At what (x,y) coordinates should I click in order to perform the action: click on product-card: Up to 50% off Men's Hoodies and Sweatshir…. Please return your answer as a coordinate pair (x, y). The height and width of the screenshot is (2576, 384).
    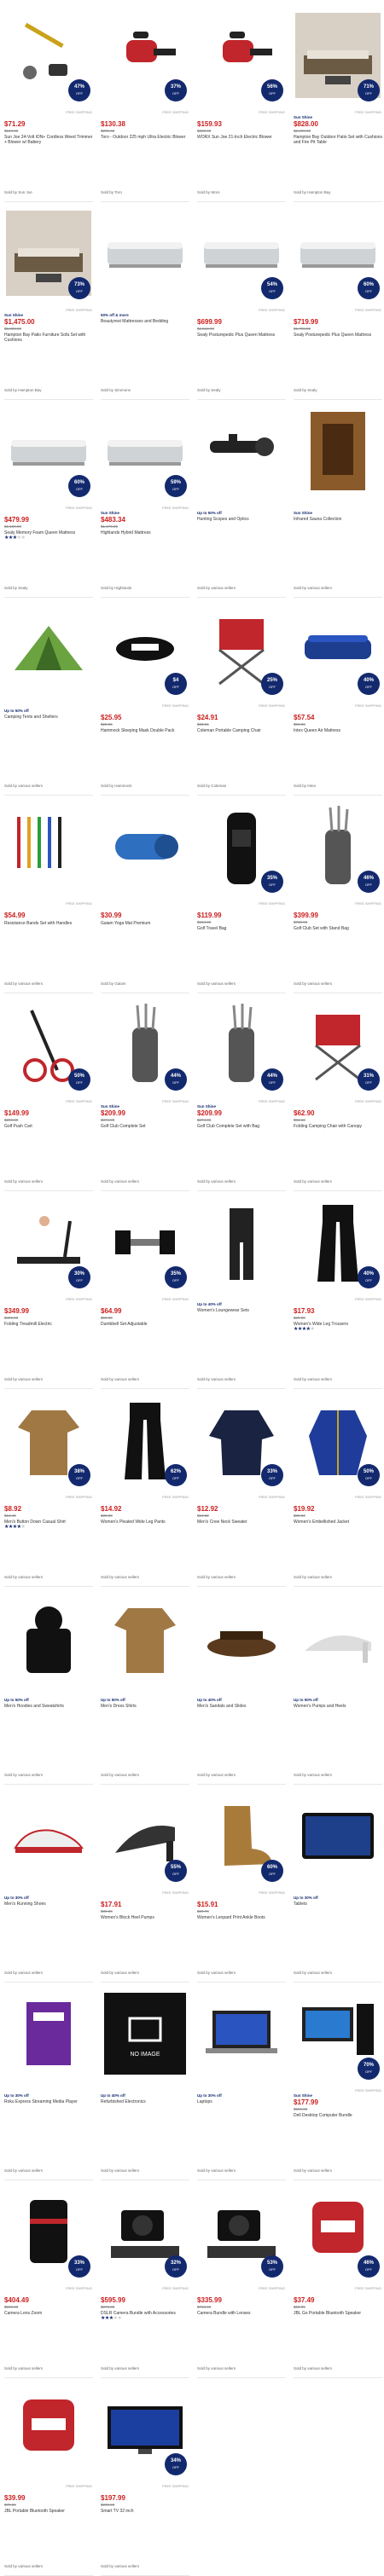
    Looking at the image, I should click on (48, 1686).